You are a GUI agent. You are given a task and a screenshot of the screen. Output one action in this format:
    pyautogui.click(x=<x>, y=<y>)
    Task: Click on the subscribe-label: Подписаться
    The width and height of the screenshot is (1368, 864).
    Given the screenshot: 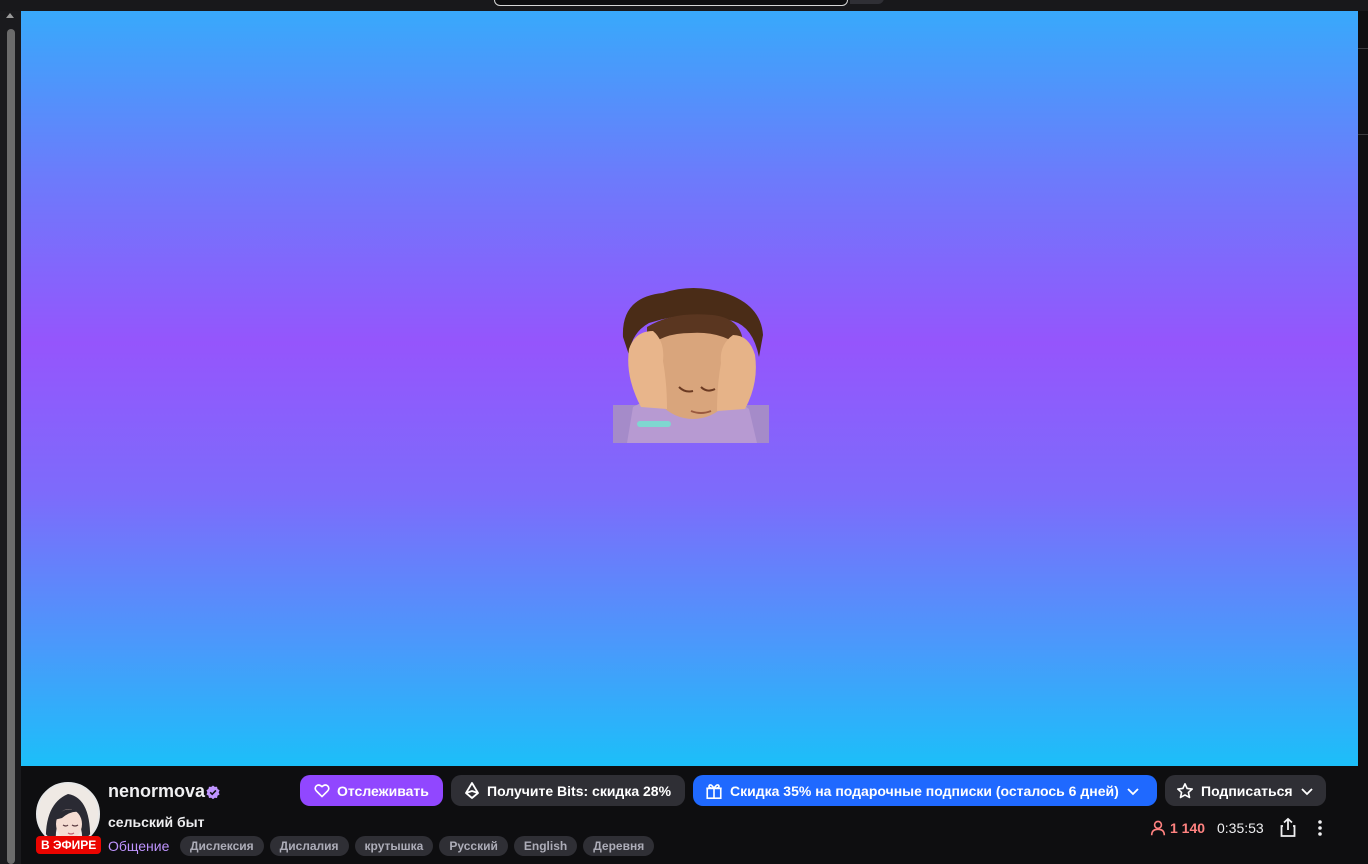 What is the action you would take?
    pyautogui.click(x=1247, y=790)
    